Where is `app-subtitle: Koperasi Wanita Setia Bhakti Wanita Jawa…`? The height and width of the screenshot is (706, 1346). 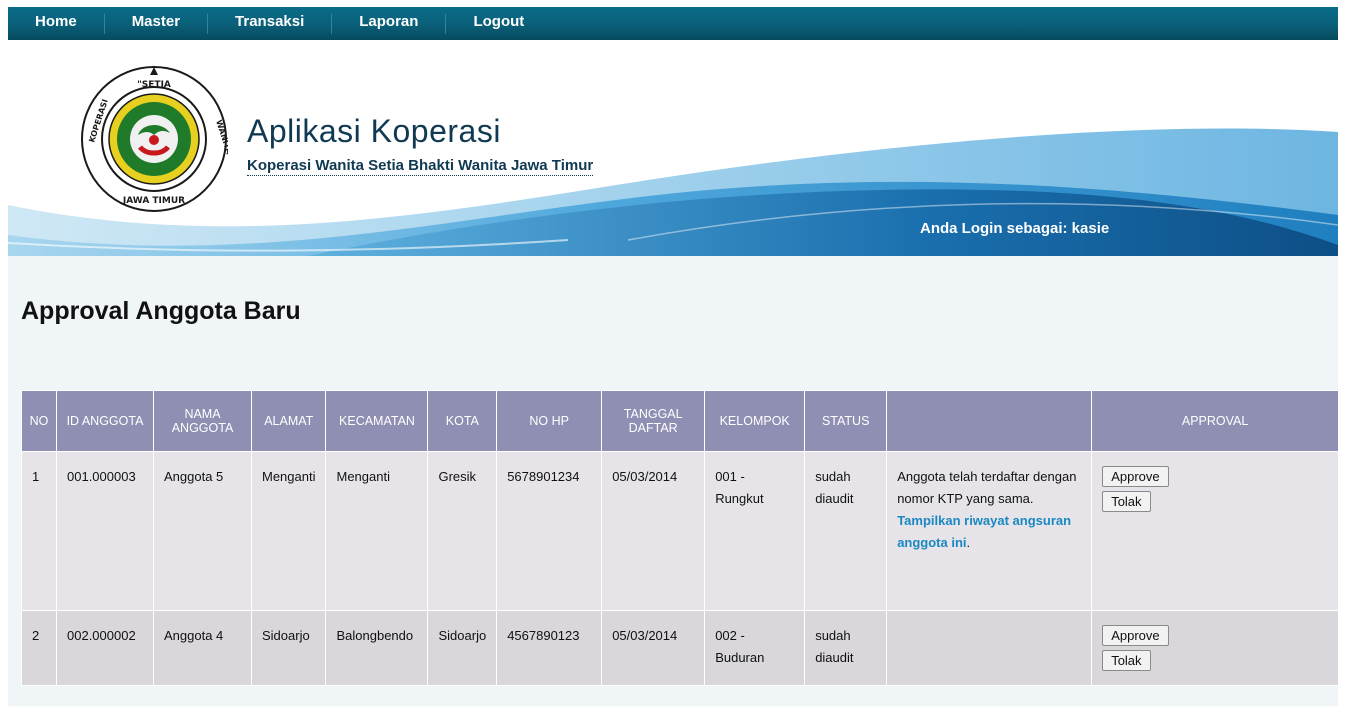
app-subtitle: Koperasi Wanita Setia Bhakti Wanita Jawa… is located at coordinates (420, 166).